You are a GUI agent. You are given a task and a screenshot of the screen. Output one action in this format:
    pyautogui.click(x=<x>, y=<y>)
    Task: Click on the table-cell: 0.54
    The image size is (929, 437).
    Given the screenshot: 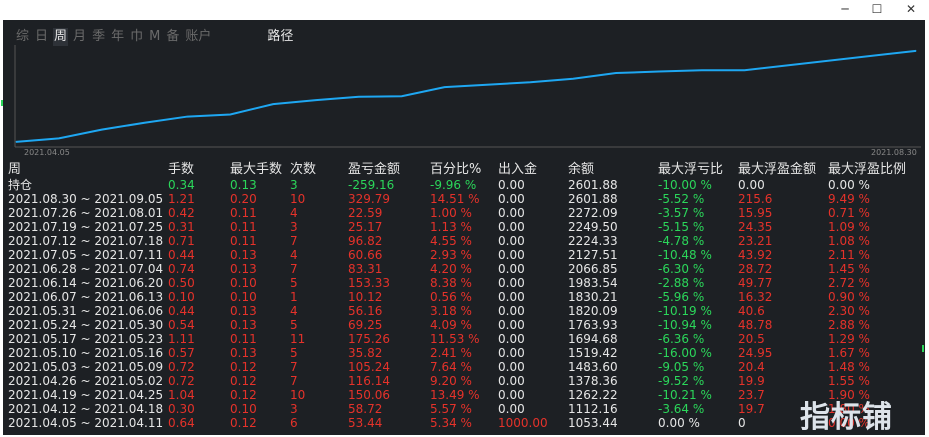 What is the action you would take?
    pyautogui.click(x=181, y=325)
    